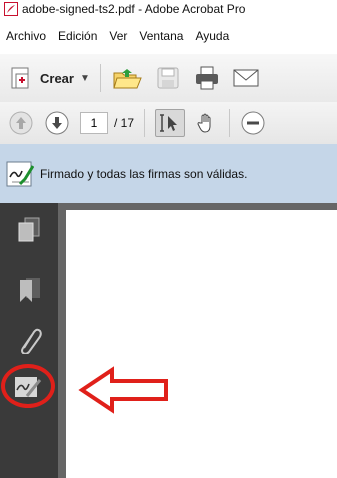 The width and height of the screenshot is (337, 478). I want to click on highlight-circle, so click(28, 386).